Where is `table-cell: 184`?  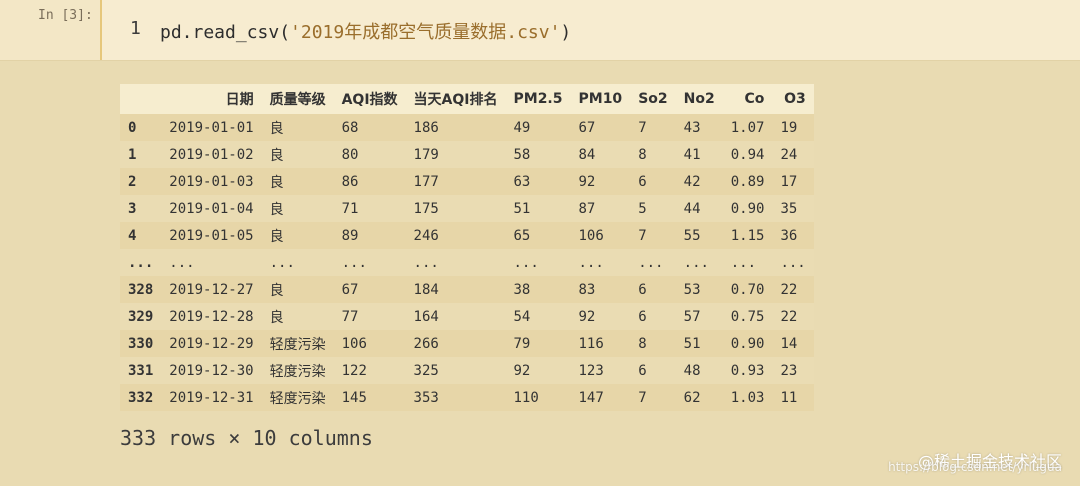
table-cell: 184 is located at coordinates (426, 289).